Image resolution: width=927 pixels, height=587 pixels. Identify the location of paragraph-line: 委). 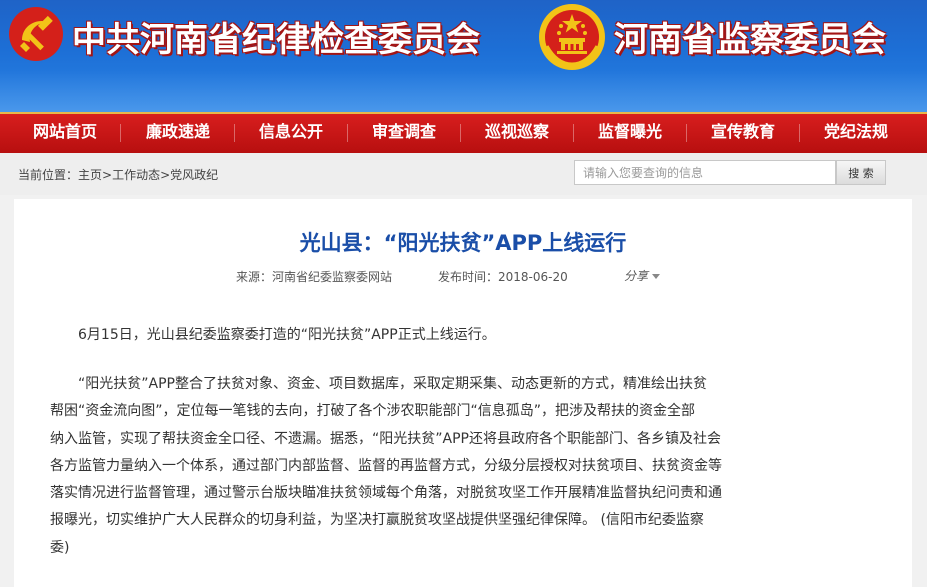
(60, 547).